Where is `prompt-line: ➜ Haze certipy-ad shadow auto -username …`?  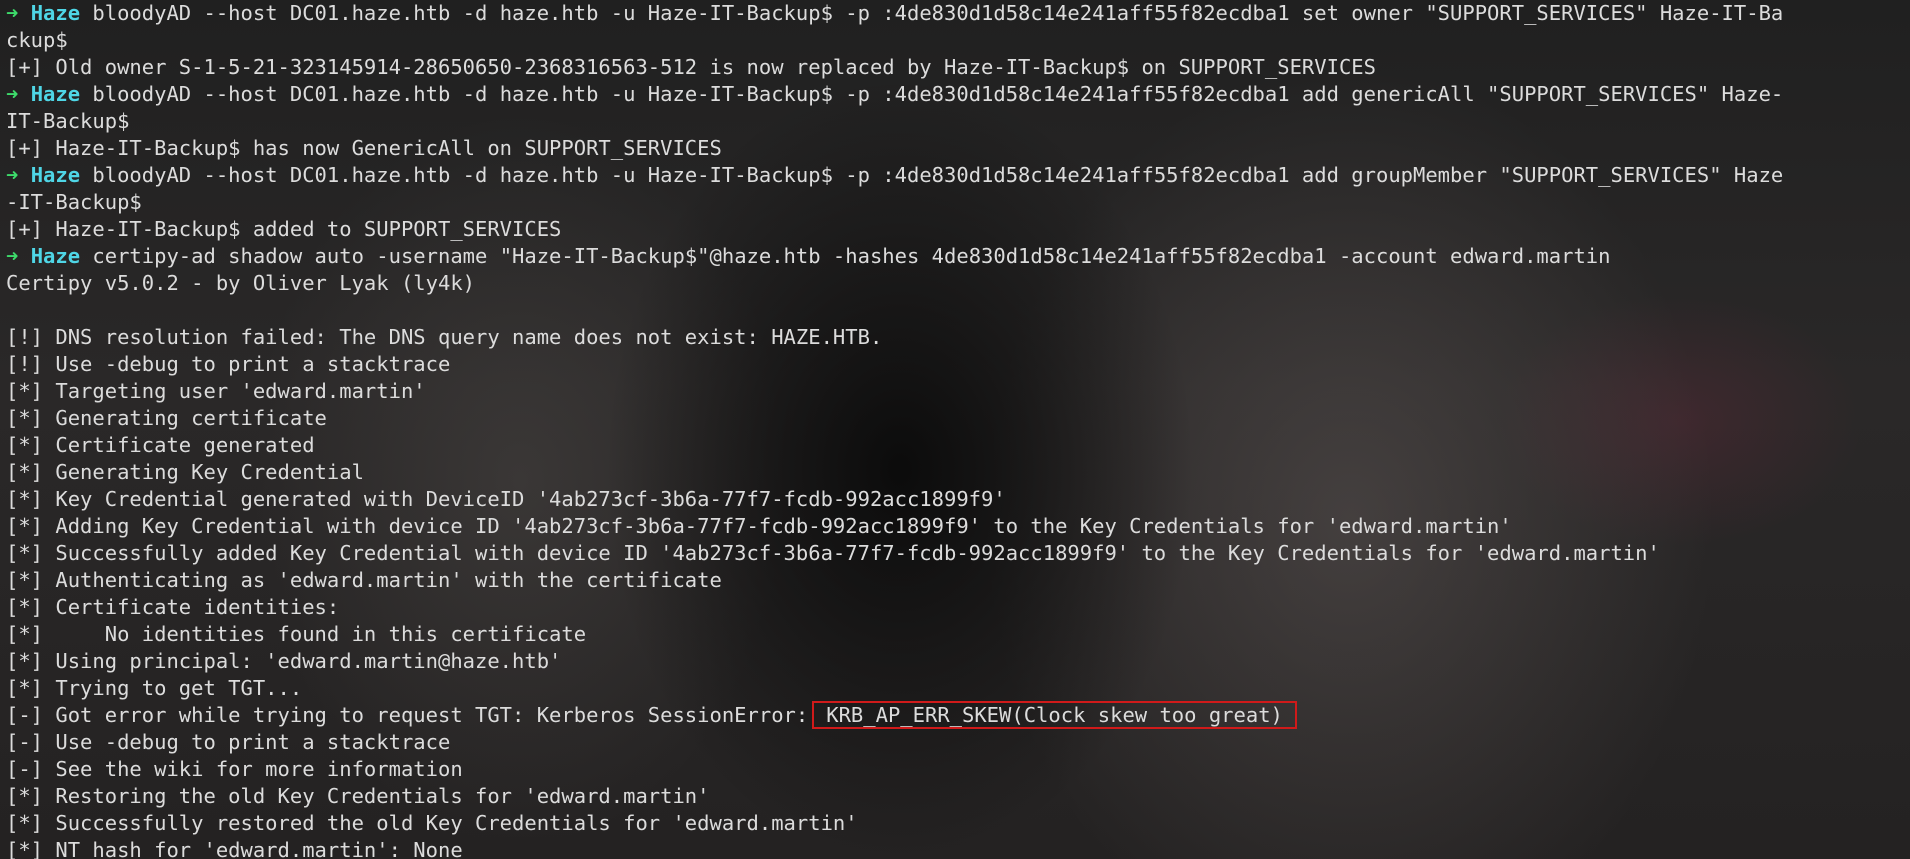
prompt-line: ➜ Haze certipy-ad shadow auto -username … is located at coordinates (955, 256).